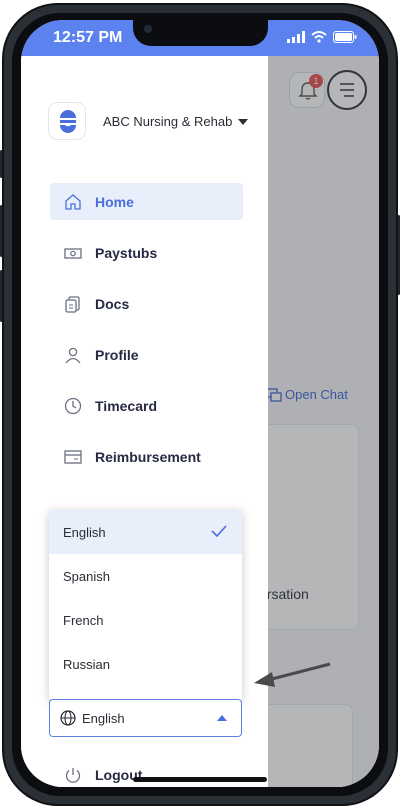 This screenshot has width=400, height=809. Describe the element at coordinates (145, 576) in the screenshot. I see `language-option-spanish: Spanish` at that location.